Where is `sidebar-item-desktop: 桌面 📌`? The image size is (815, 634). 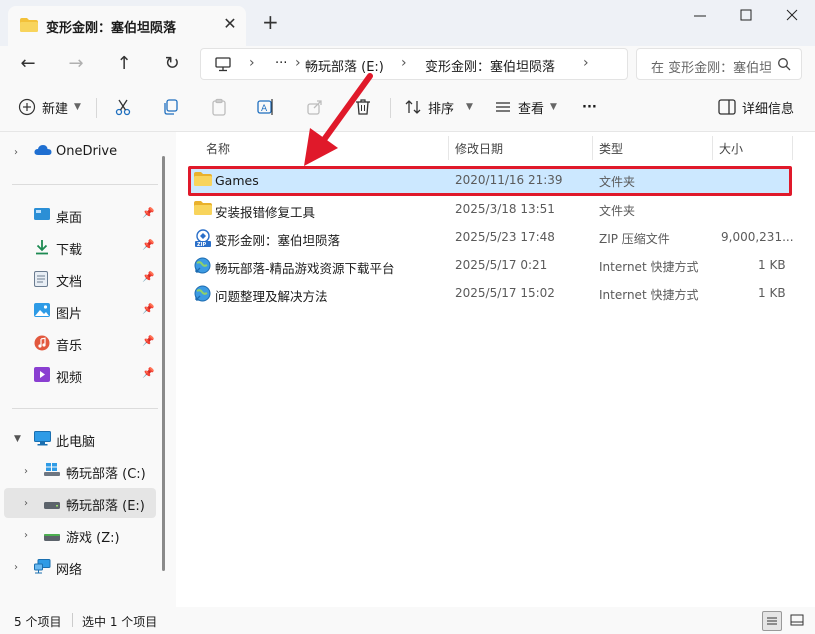
sidebar-item-desktop: 桌面 📌 is located at coordinates (80, 215).